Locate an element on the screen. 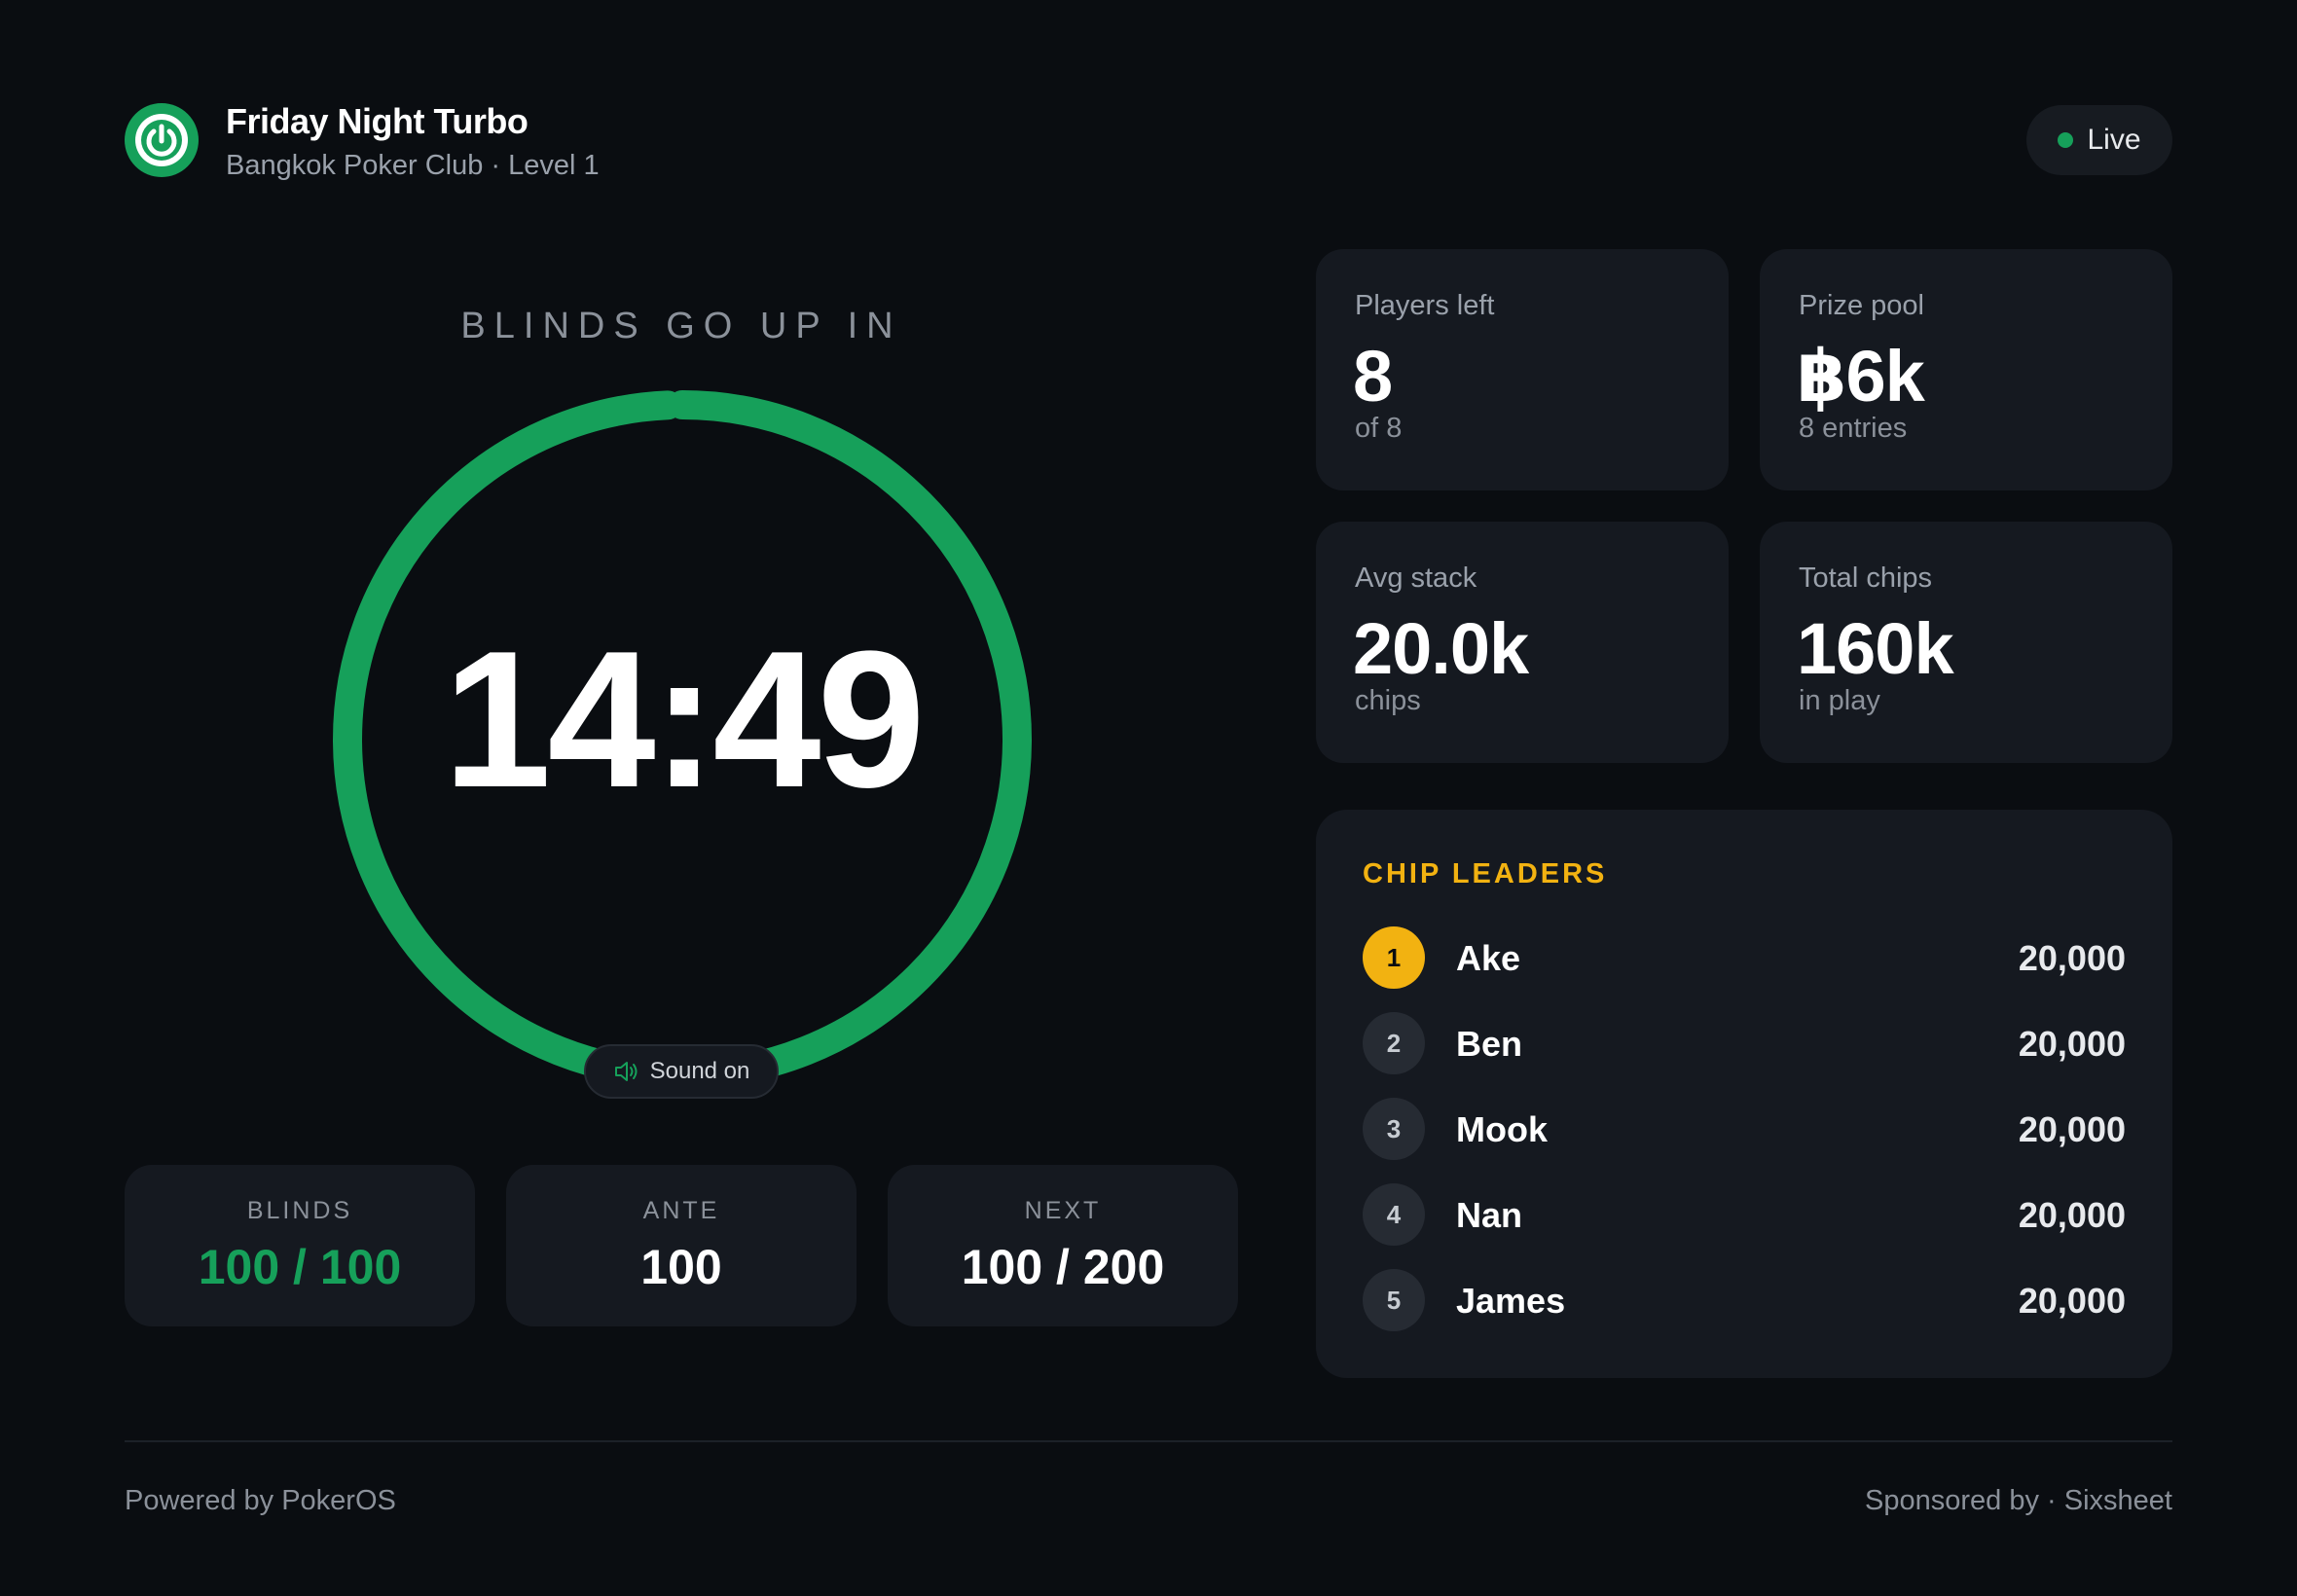 The height and width of the screenshot is (1596, 2297). blinds-box: BLINDS 100 / 100 is located at coordinates (300, 1245).